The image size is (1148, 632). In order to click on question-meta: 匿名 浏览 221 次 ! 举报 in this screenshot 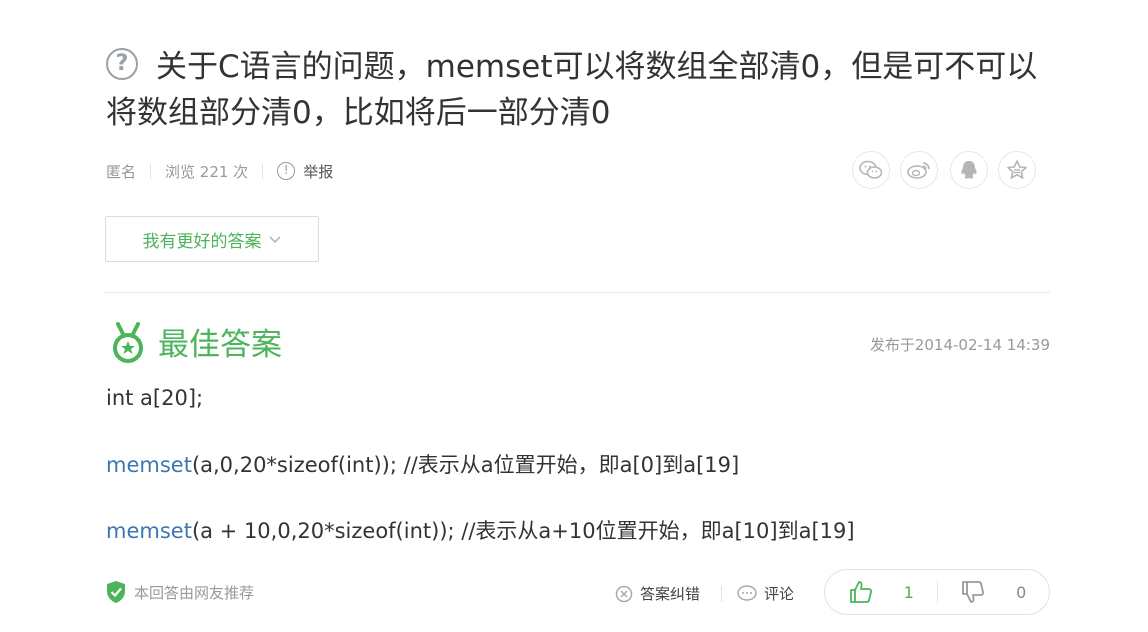, I will do `click(219, 171)`.